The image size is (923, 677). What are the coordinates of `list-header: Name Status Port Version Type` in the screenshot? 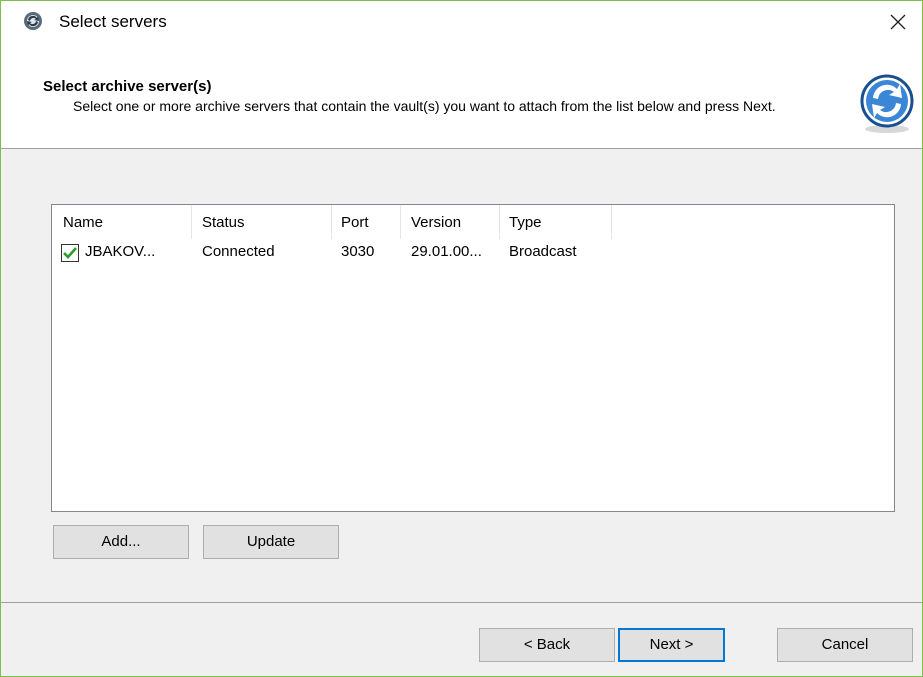 It's located at (332, 222).